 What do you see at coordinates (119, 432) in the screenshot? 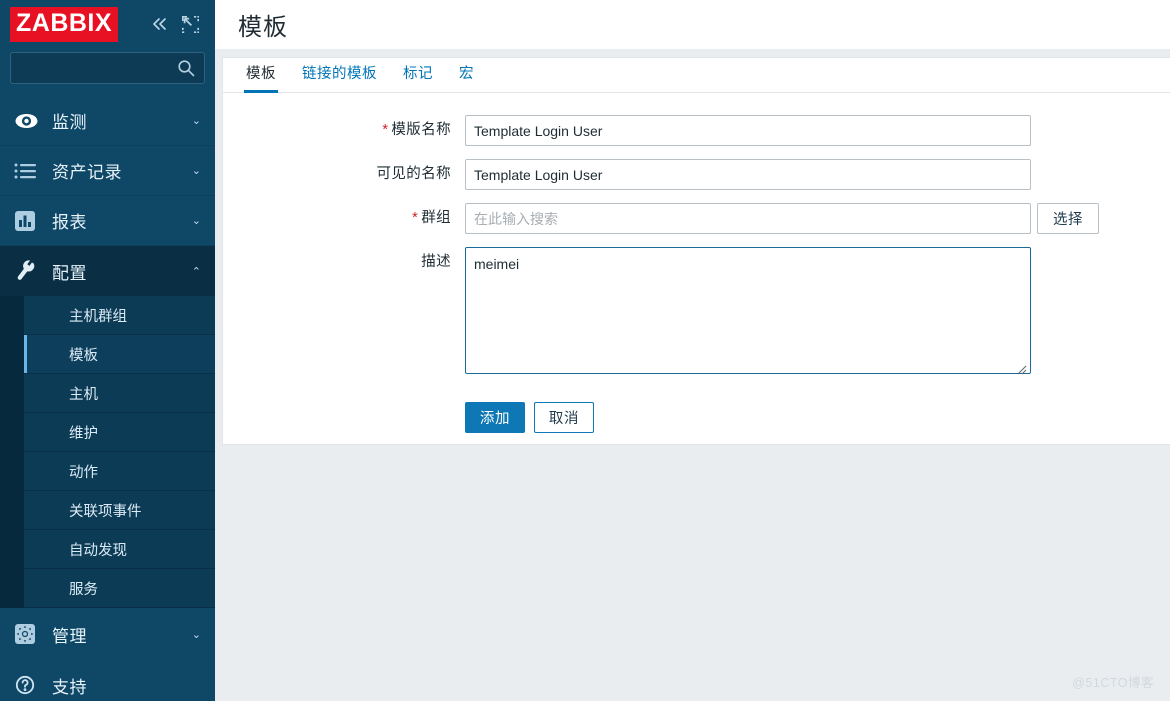
I see `sidebar-subitem-maintenance: 维护` at bounding box center [119, 432].